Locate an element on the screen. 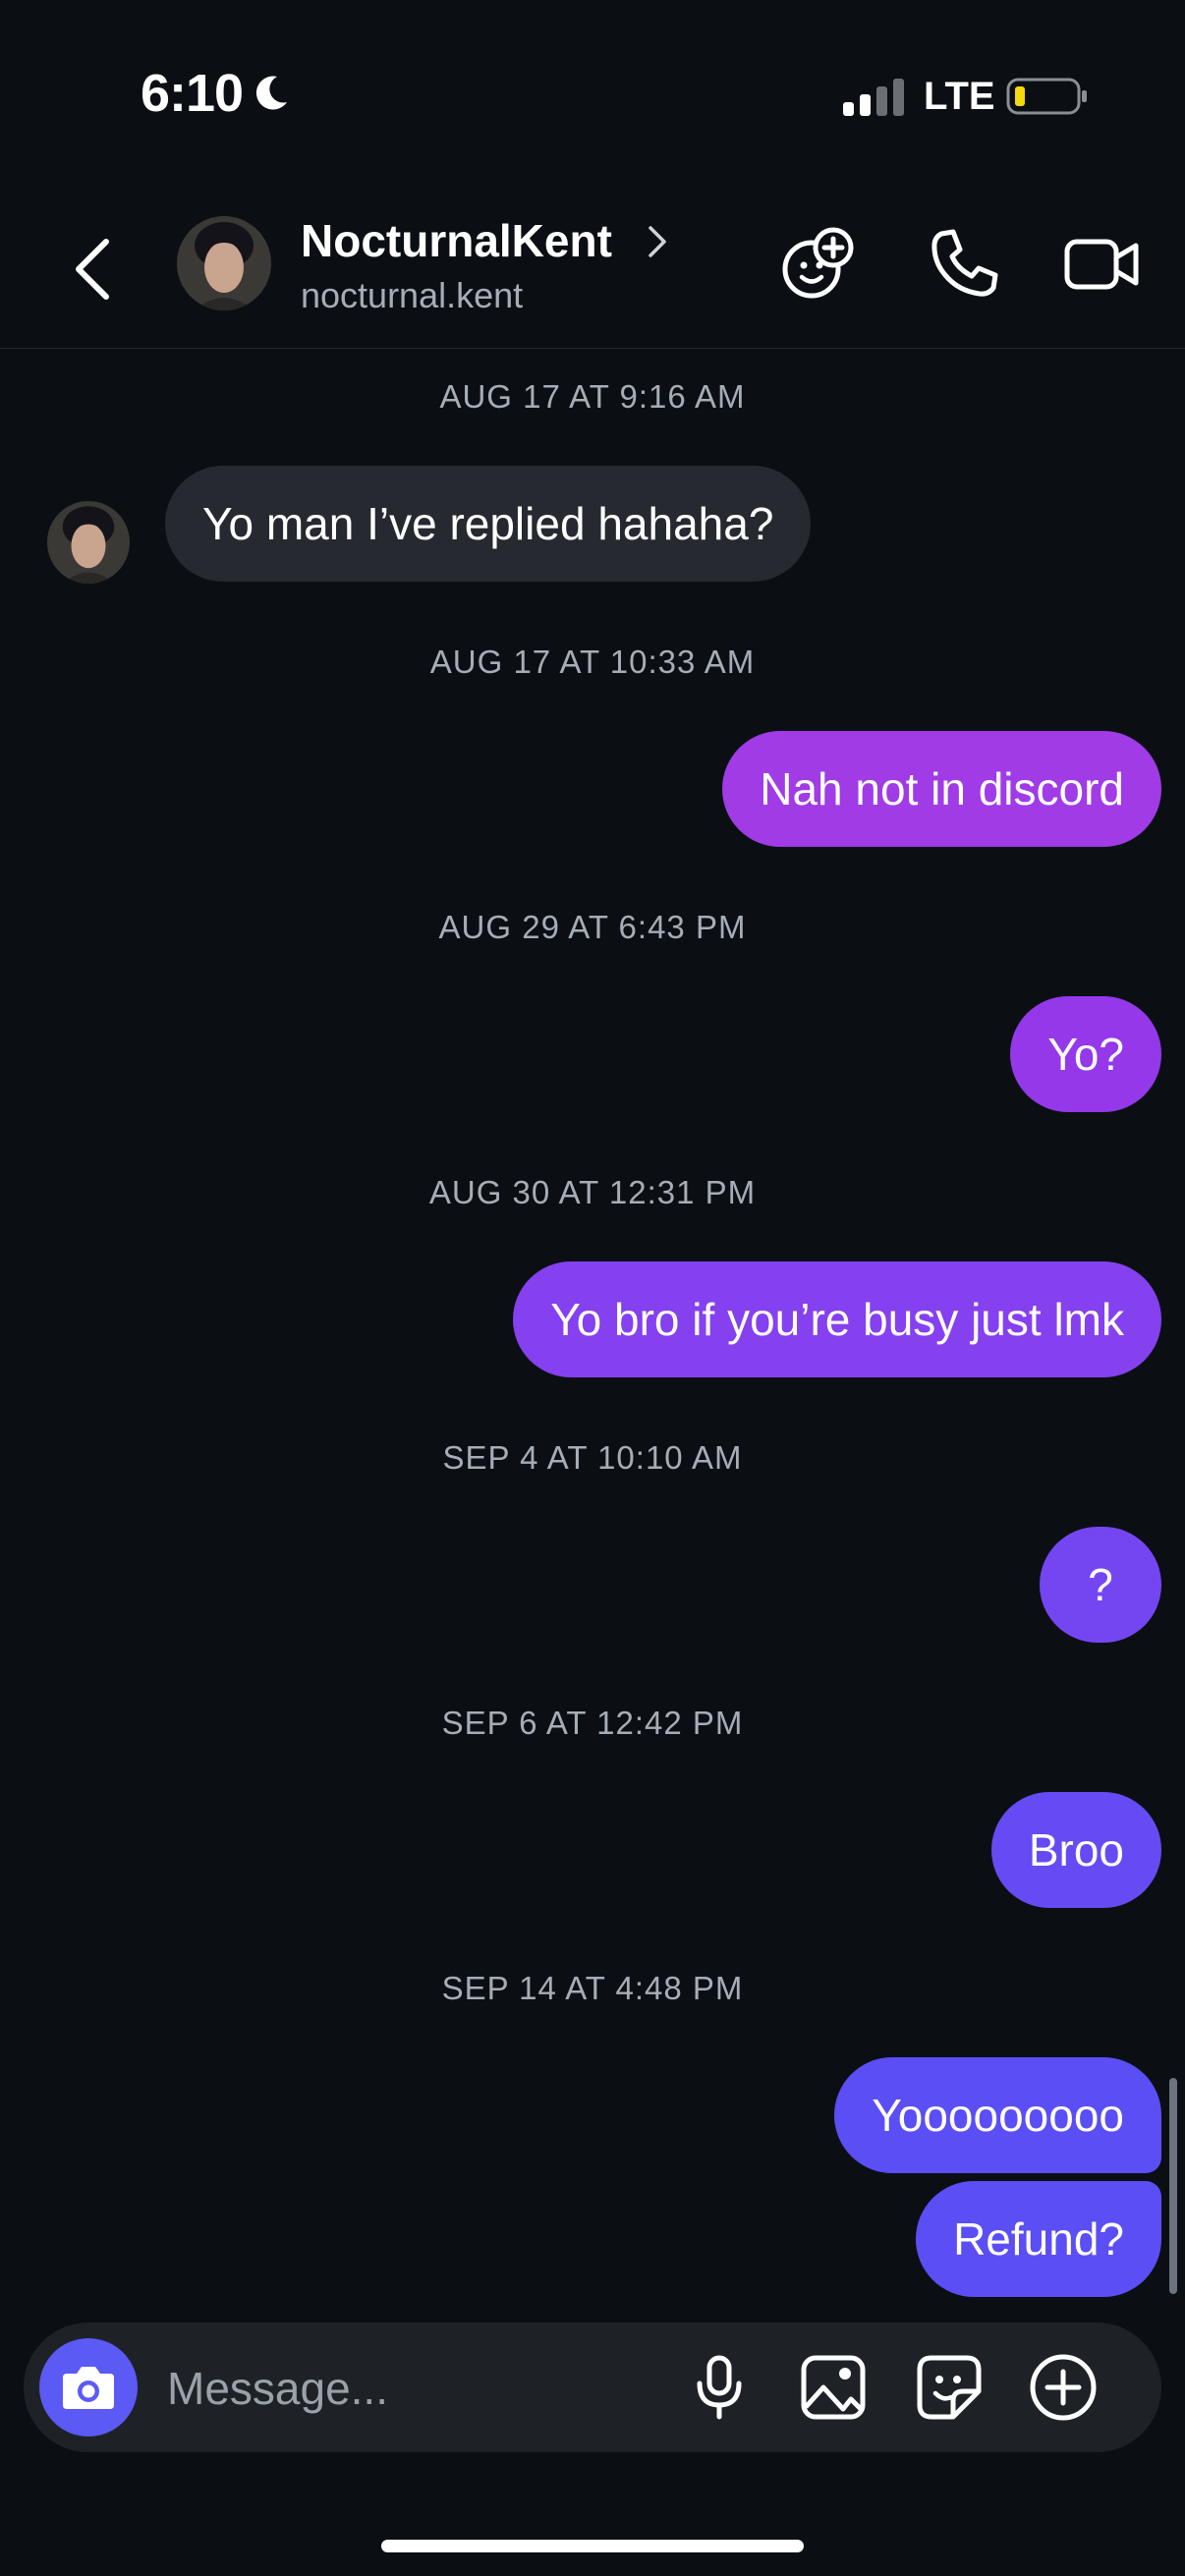  home-indicator is located at coordinates (592, 2546).